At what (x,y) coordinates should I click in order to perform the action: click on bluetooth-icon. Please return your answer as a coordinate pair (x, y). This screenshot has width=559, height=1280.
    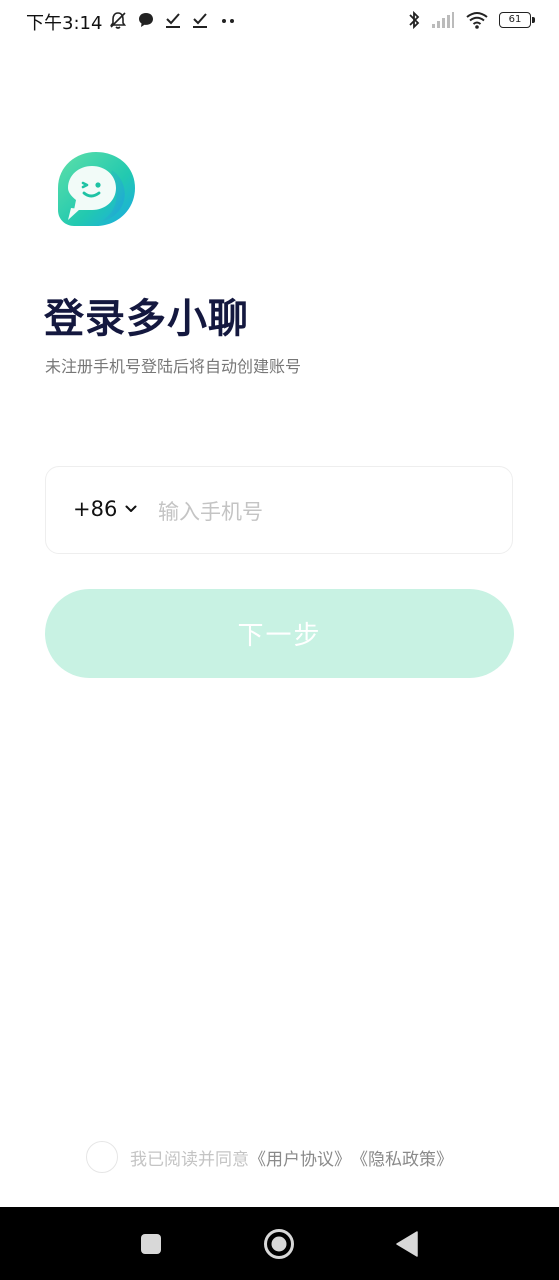
    Looking at the image, I should click on (414, 20).